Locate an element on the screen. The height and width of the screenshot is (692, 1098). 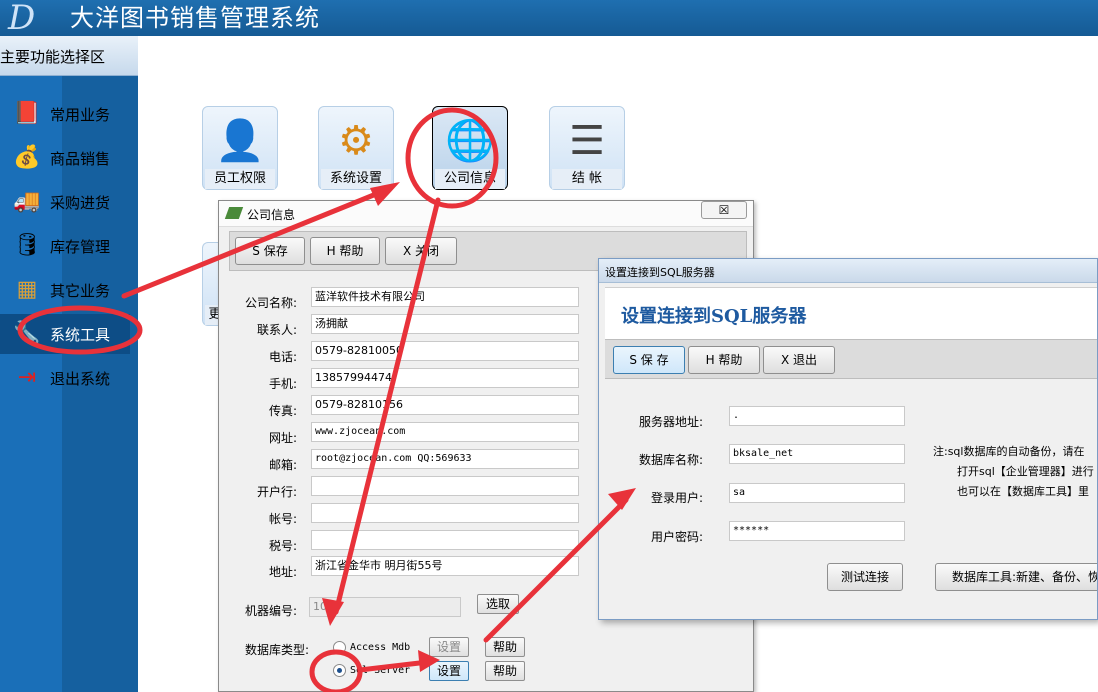
sidebar-item-label: 常用业务 is located at coordinates (80, 114).